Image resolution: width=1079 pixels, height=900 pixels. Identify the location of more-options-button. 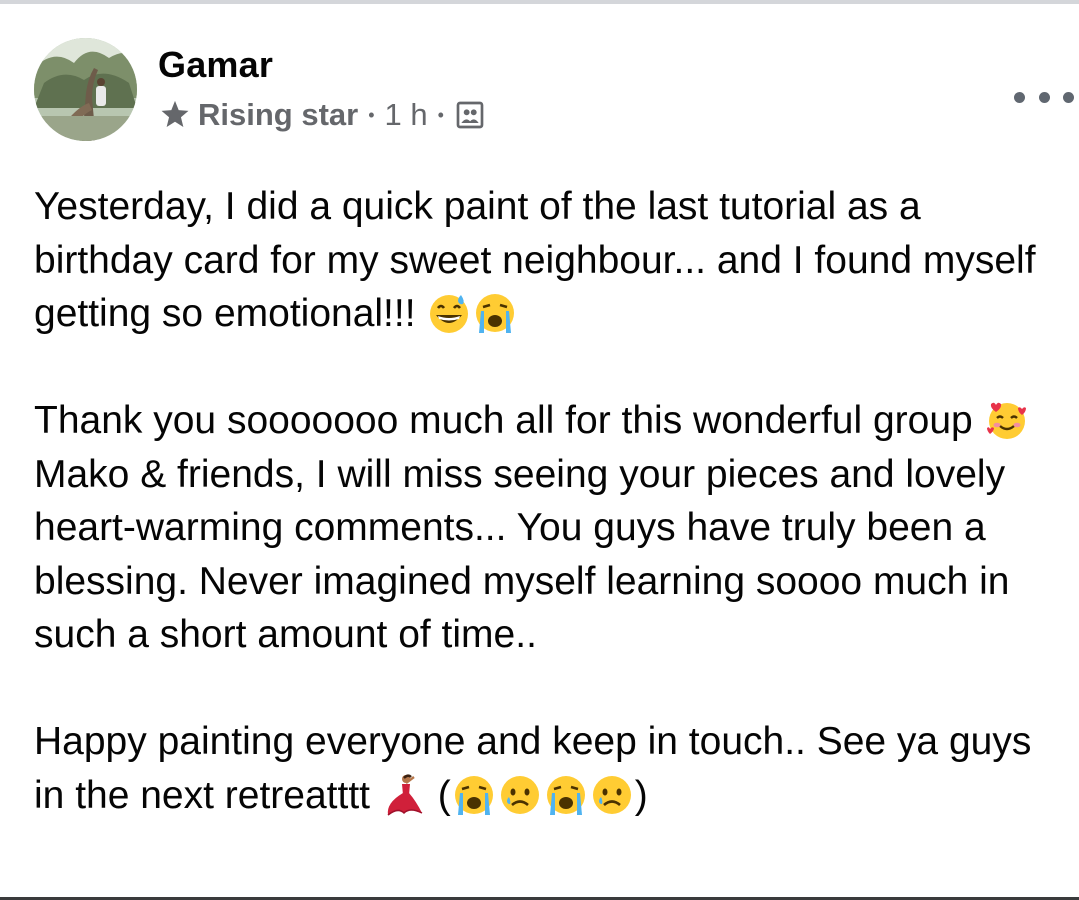
(1044, 97).